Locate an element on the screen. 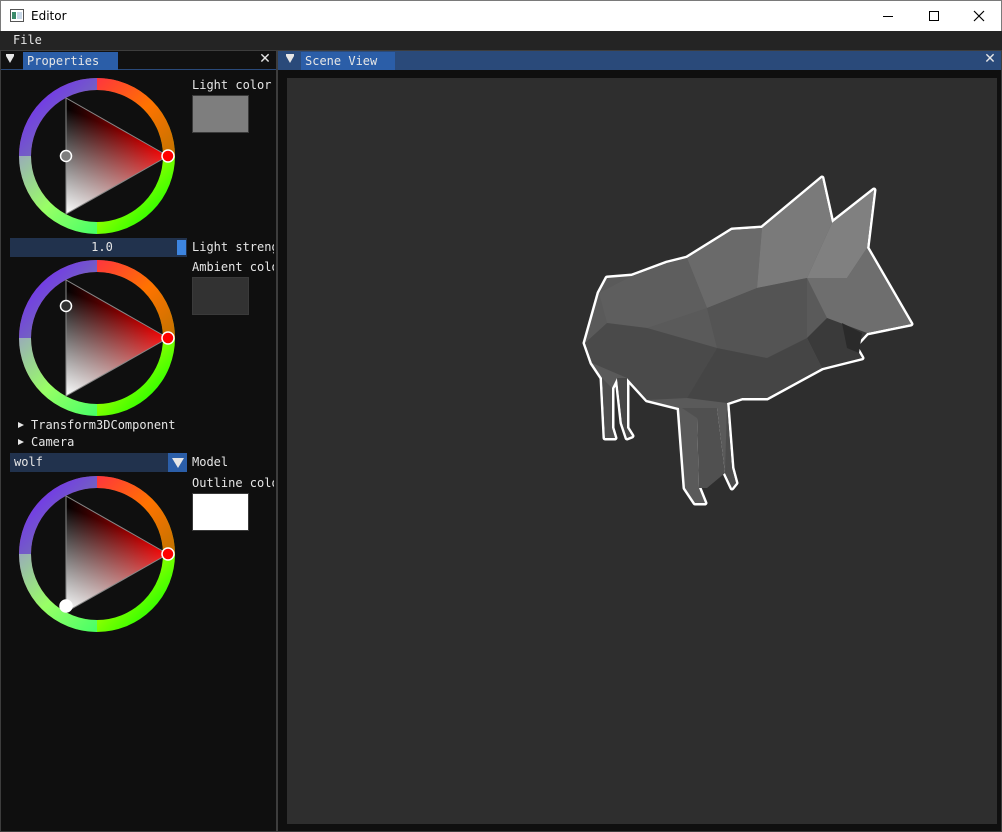  outline-color-wheel is located at coordinates (97, 554).